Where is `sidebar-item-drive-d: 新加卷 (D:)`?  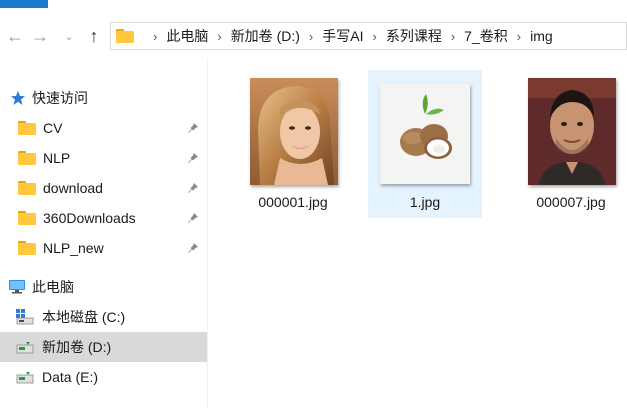 sidebar-item-drive-d: 新加卷 (D:) is located at coordinates (103, 347).